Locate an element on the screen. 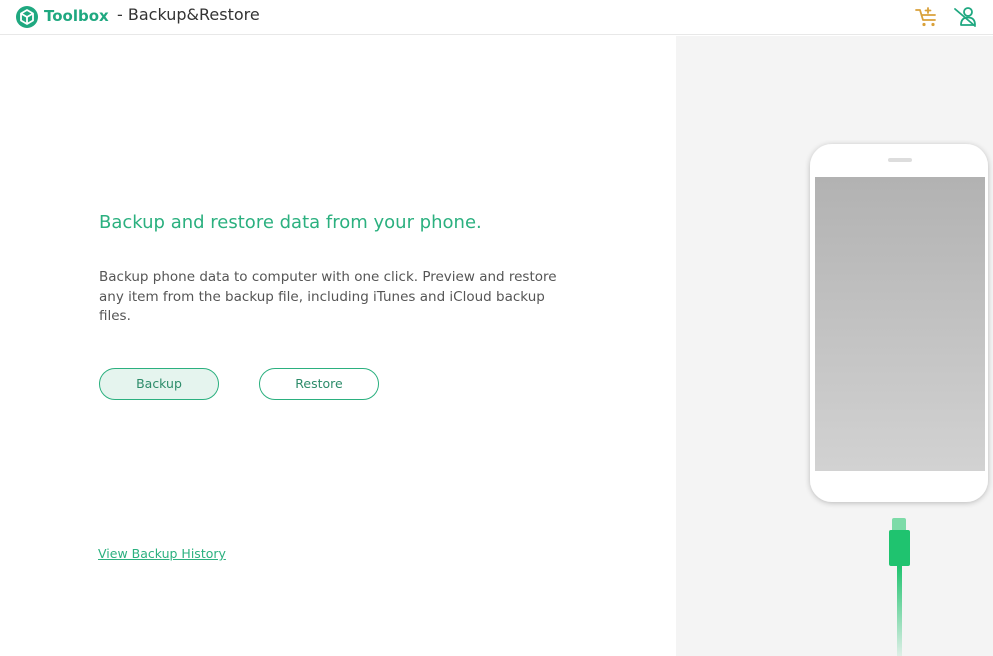 The height and width of the screenshot is (656, 993). view-backup-history-link: View Backup History is located at coordinates (162, 554).